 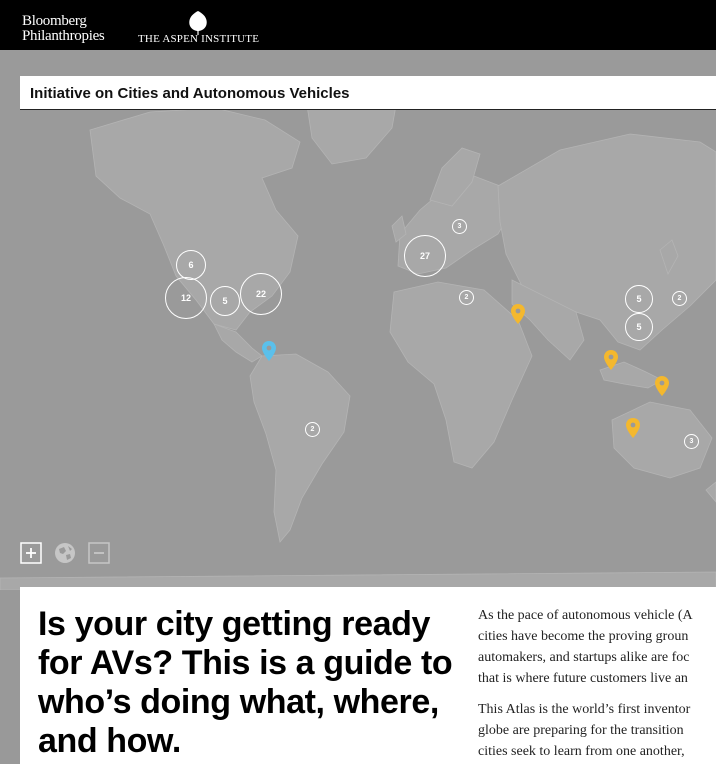 What do you see at coordinates (198, 23) in the screenshot?
I see `aspen-leaf-icon` at bounding box center [198, 23].